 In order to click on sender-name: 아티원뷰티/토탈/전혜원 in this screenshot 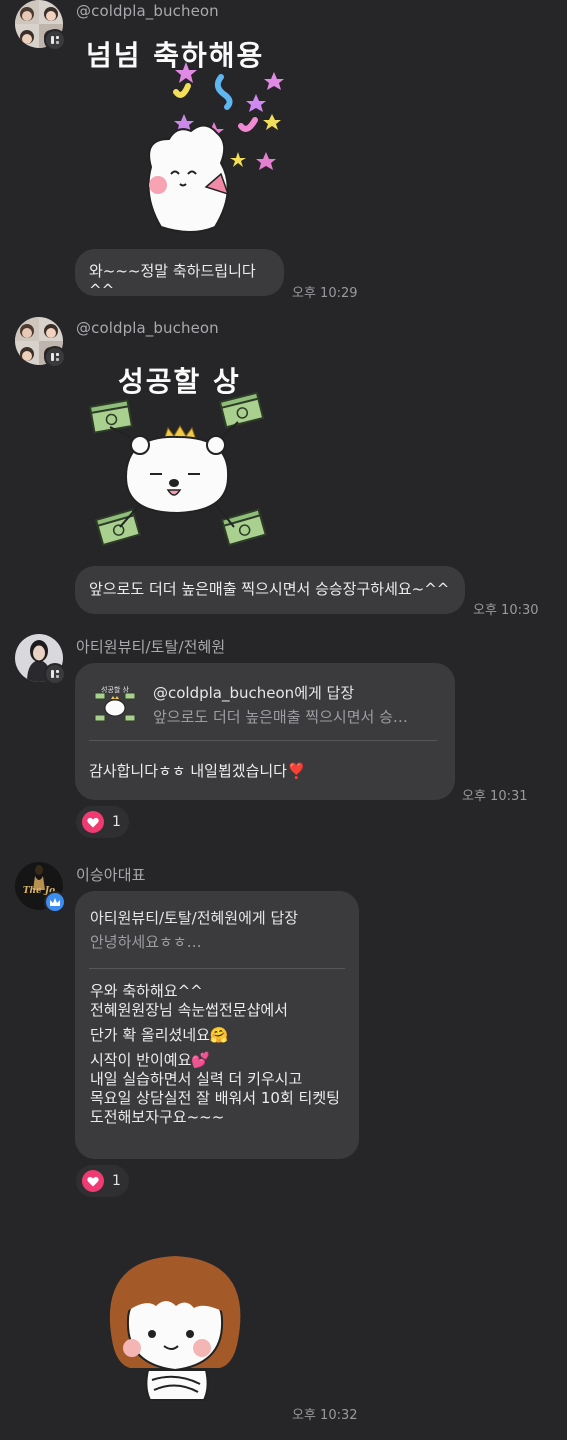, I will do `click(150, 646)`.